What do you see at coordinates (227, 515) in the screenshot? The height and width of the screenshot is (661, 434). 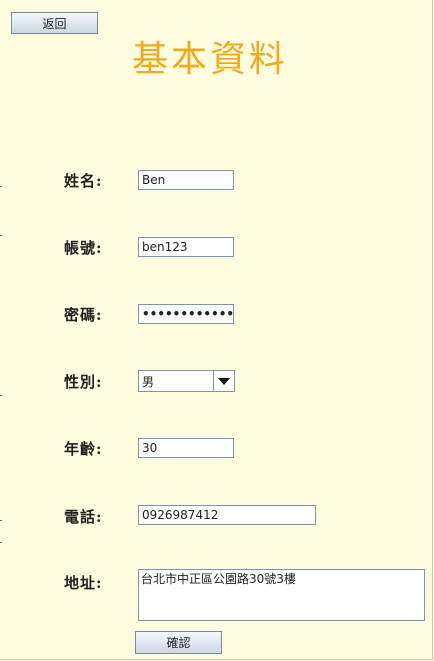 I see `phone-input: 0926987412` at bounding box center [227, 515].